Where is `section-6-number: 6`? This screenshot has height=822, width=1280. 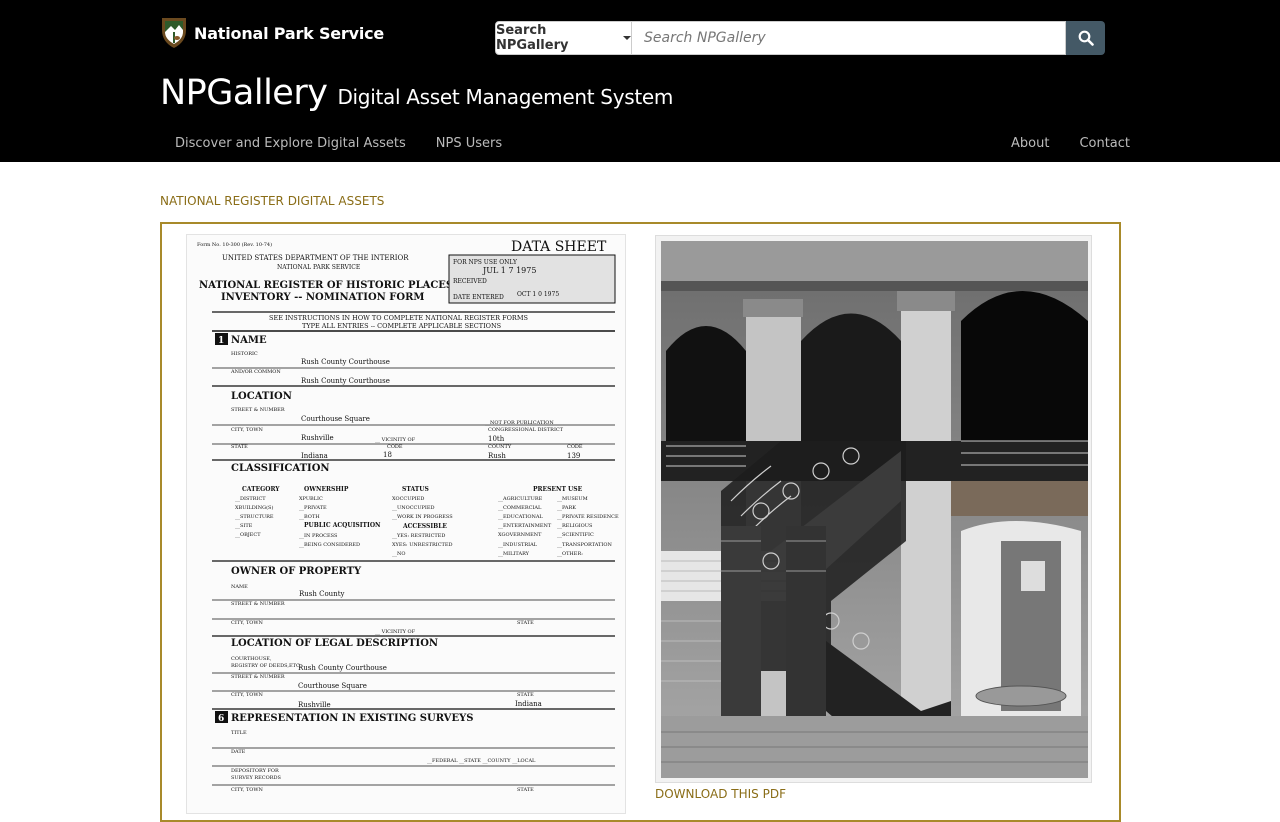 section-6-number: 6 is located at coordinates (221, 719).